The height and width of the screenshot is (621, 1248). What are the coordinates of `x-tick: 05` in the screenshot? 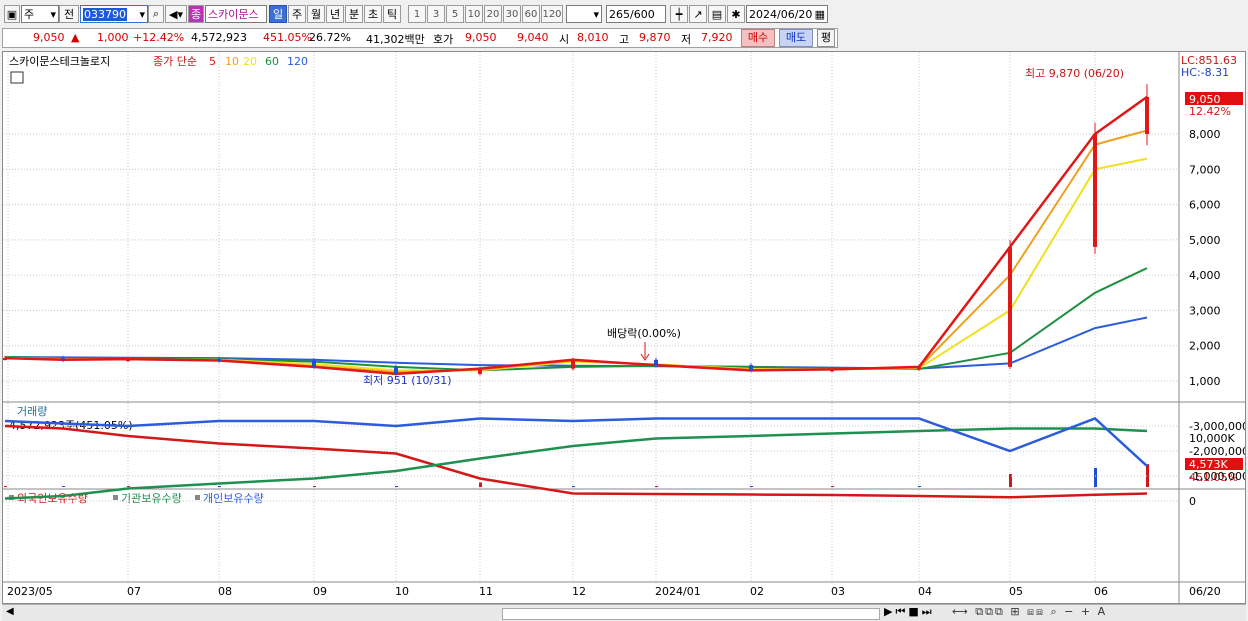 It's located at (1016, 591).